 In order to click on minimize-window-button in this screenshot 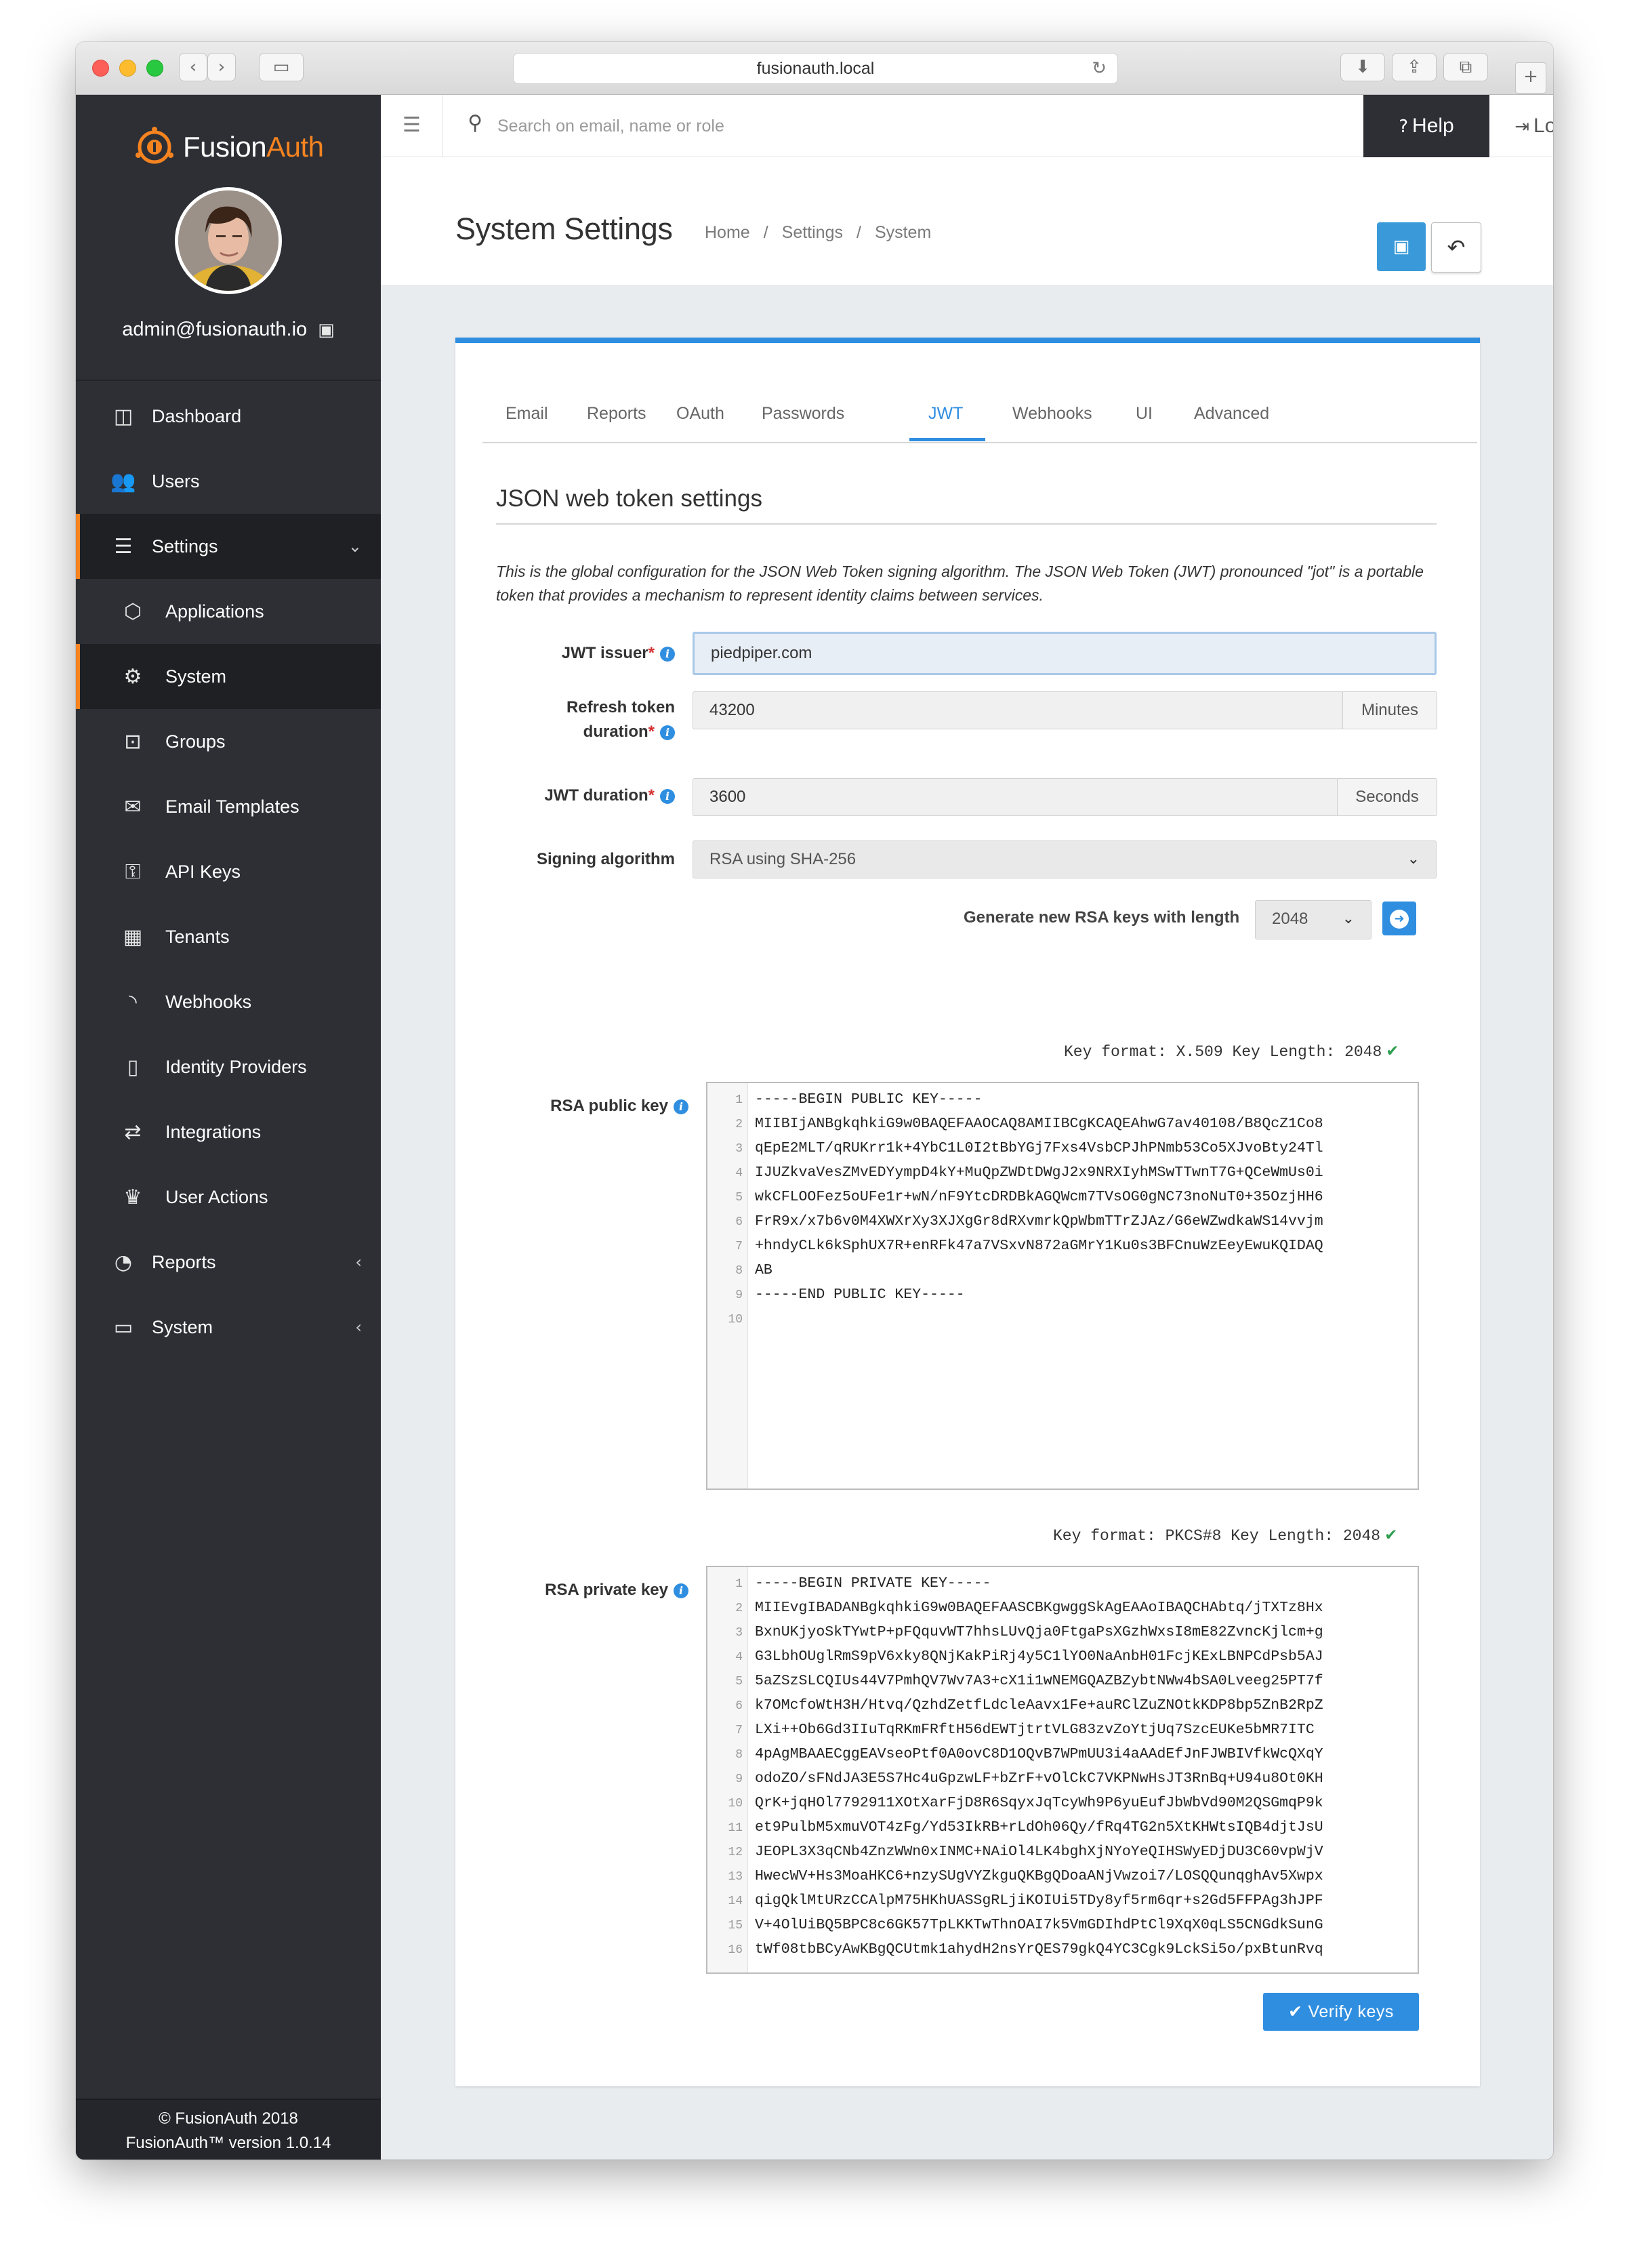, I will do `click(127, 68)`.